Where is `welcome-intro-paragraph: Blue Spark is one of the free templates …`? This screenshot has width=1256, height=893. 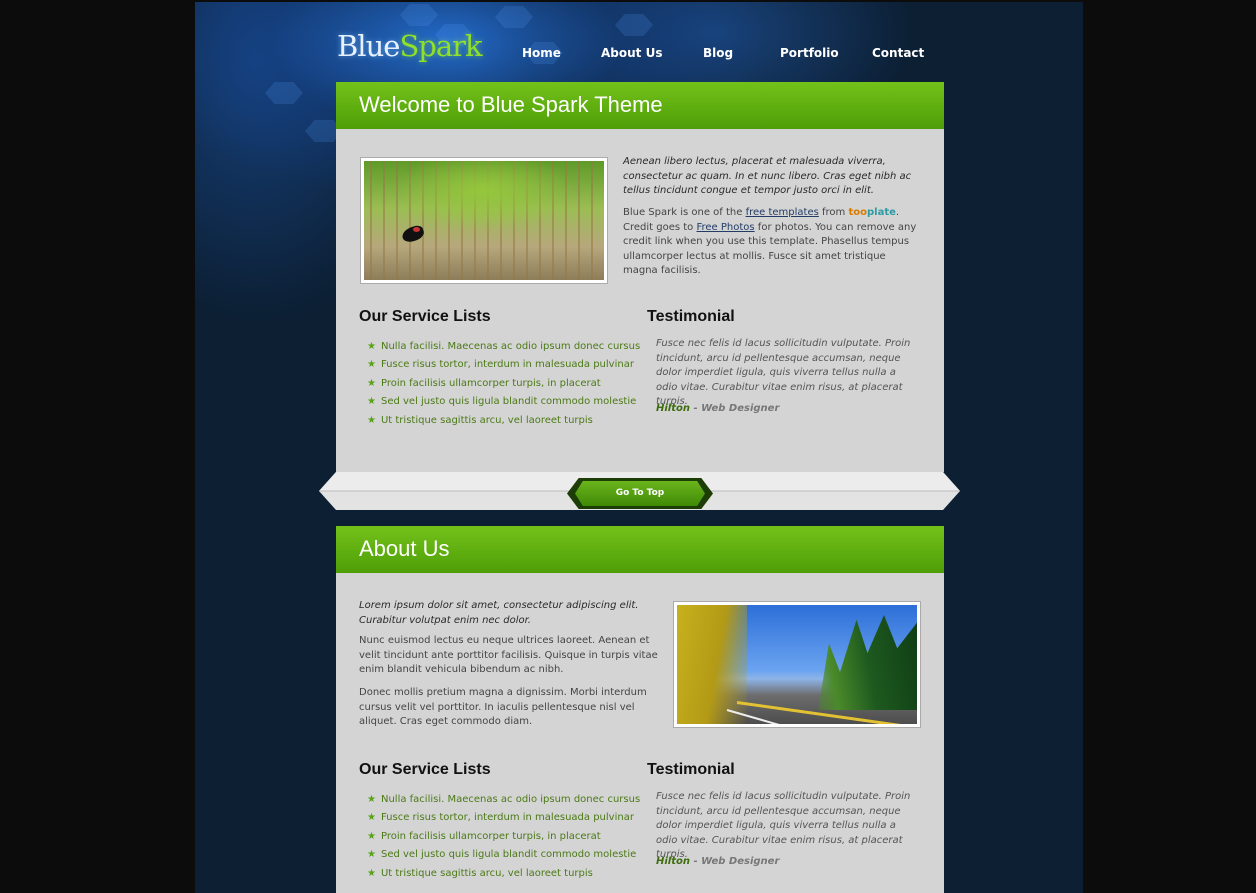
welcome-intro-paragraph: Blue Spark is one of the free templates … is located at coordinates (773, 242).